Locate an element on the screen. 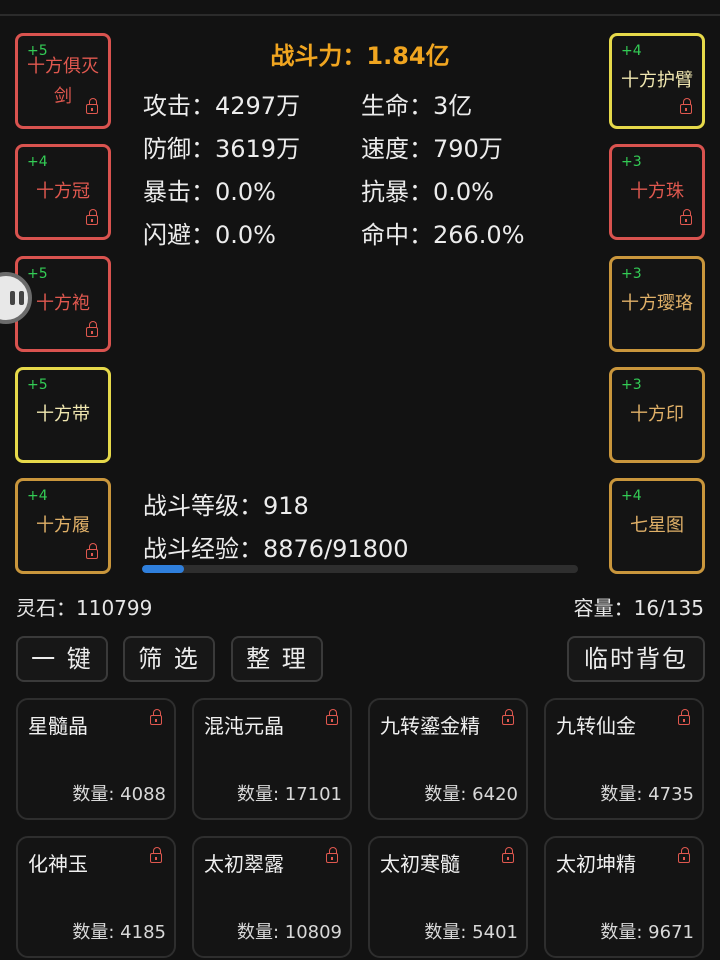  equip-slot-belt: +5 十方带 is located at coordinates (63, 415).